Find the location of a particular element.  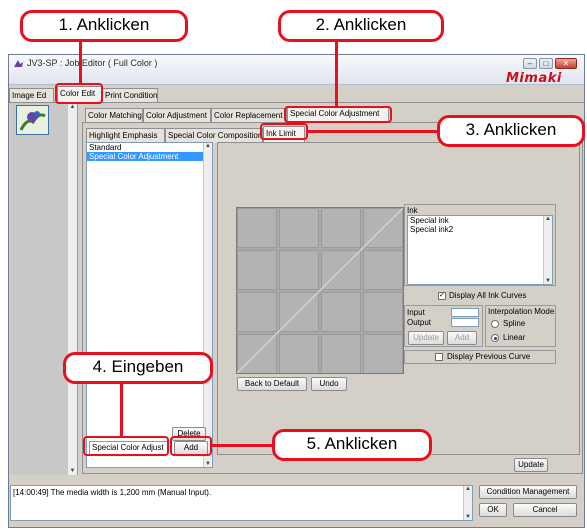

ink-item-special-ink2: Special ink2 is located at coordinates (480, 229).